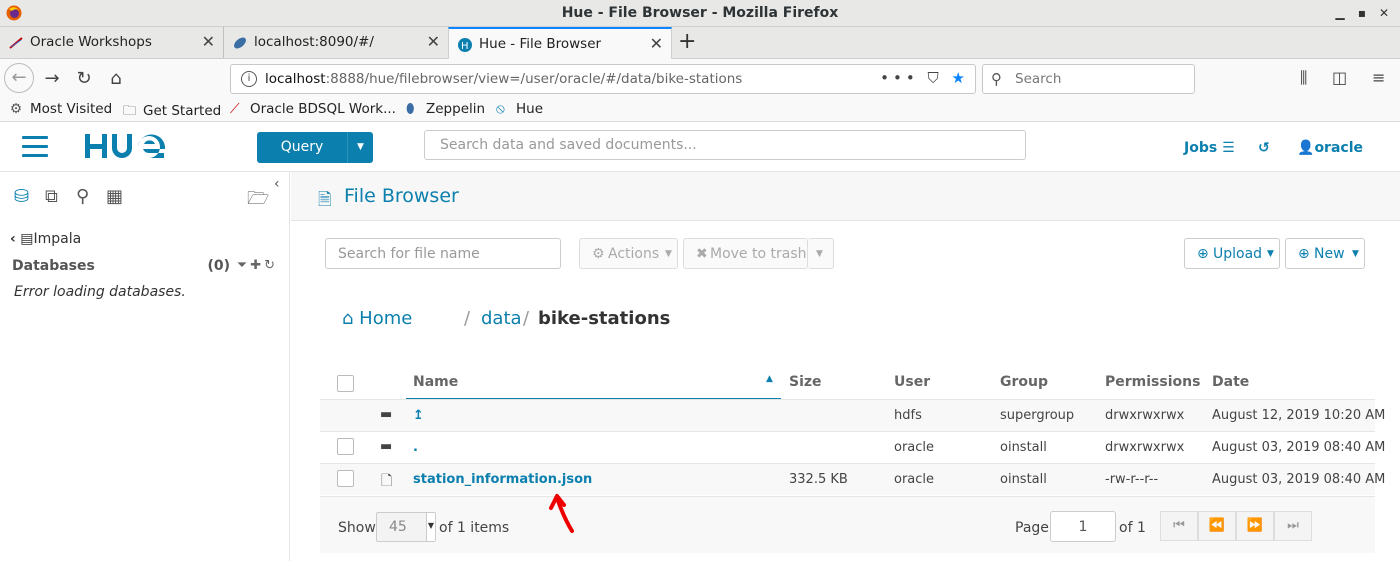 Image resolution: width=1400 pixels, height=561 pixels. What do you see at coordinates (277, 184) in the screenshot?
I see `collapse-panel-icon: ‹` at bounding box center [277, 184].